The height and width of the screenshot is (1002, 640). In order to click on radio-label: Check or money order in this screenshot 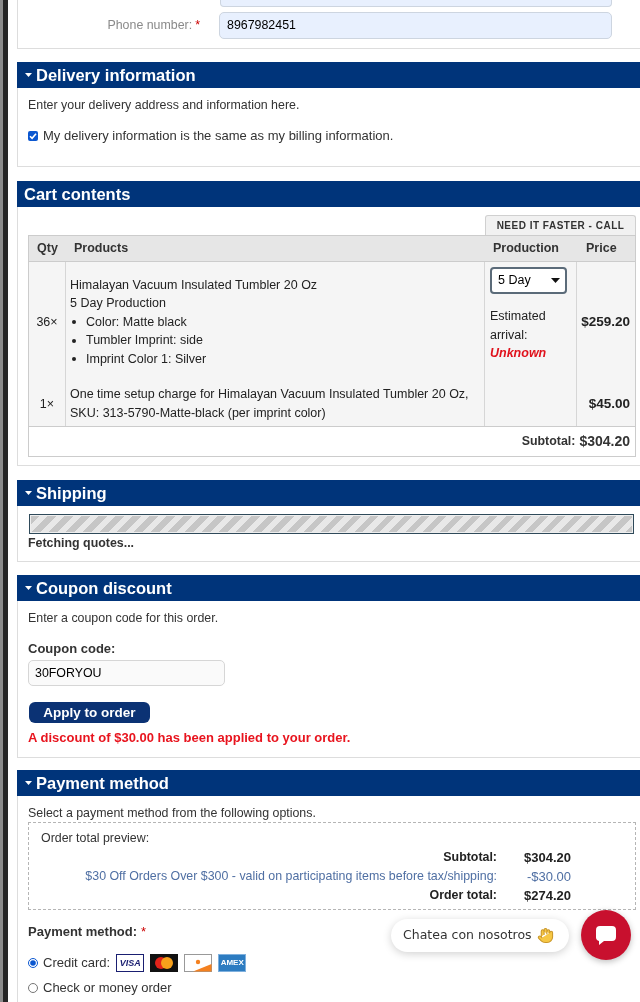, I will do `click(107, 988)`.